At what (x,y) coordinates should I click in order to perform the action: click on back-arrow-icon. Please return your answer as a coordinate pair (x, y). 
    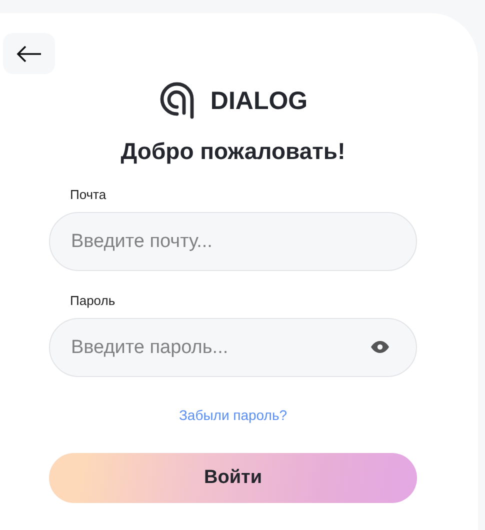
    Looking at the image, I should click on (29, 53).